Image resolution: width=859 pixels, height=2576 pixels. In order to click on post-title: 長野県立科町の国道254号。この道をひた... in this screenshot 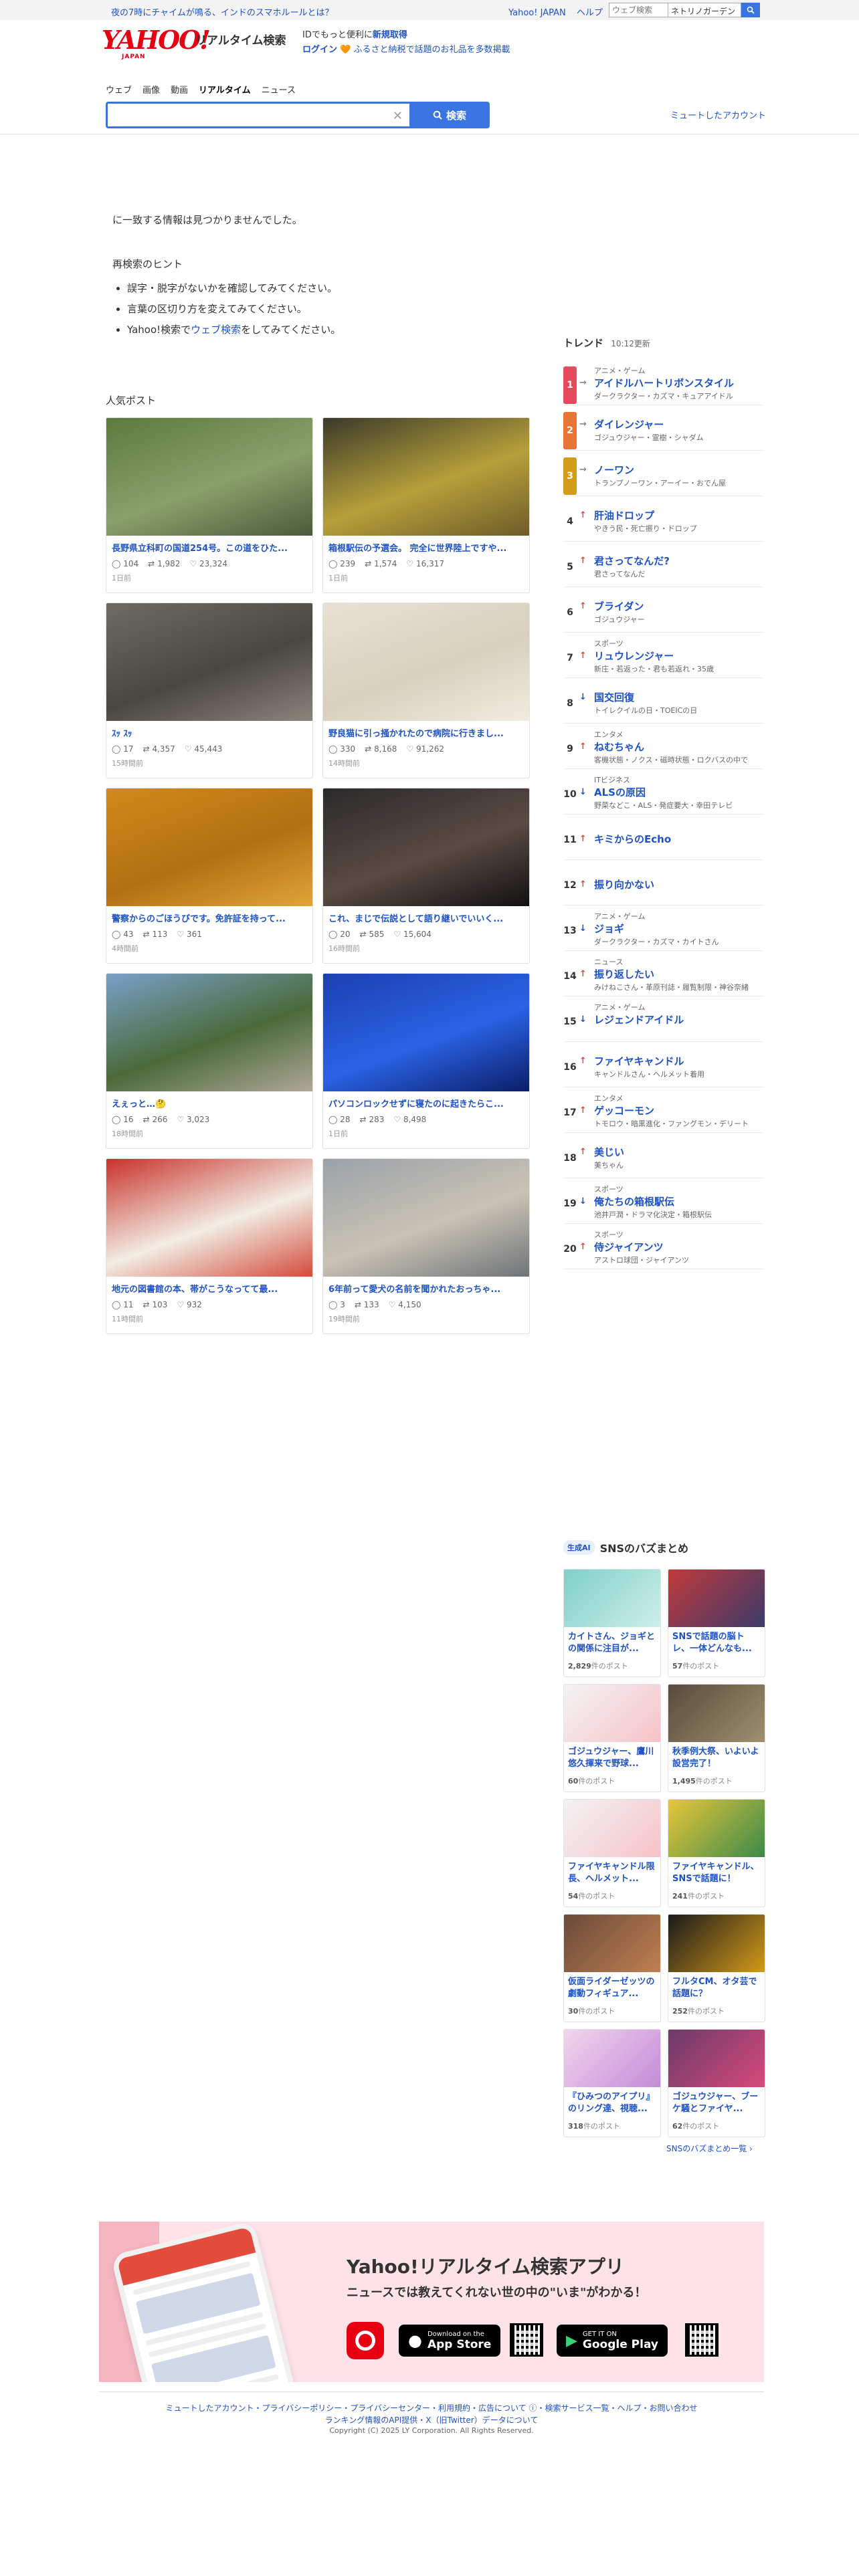, I will do `click(209, 545)`.